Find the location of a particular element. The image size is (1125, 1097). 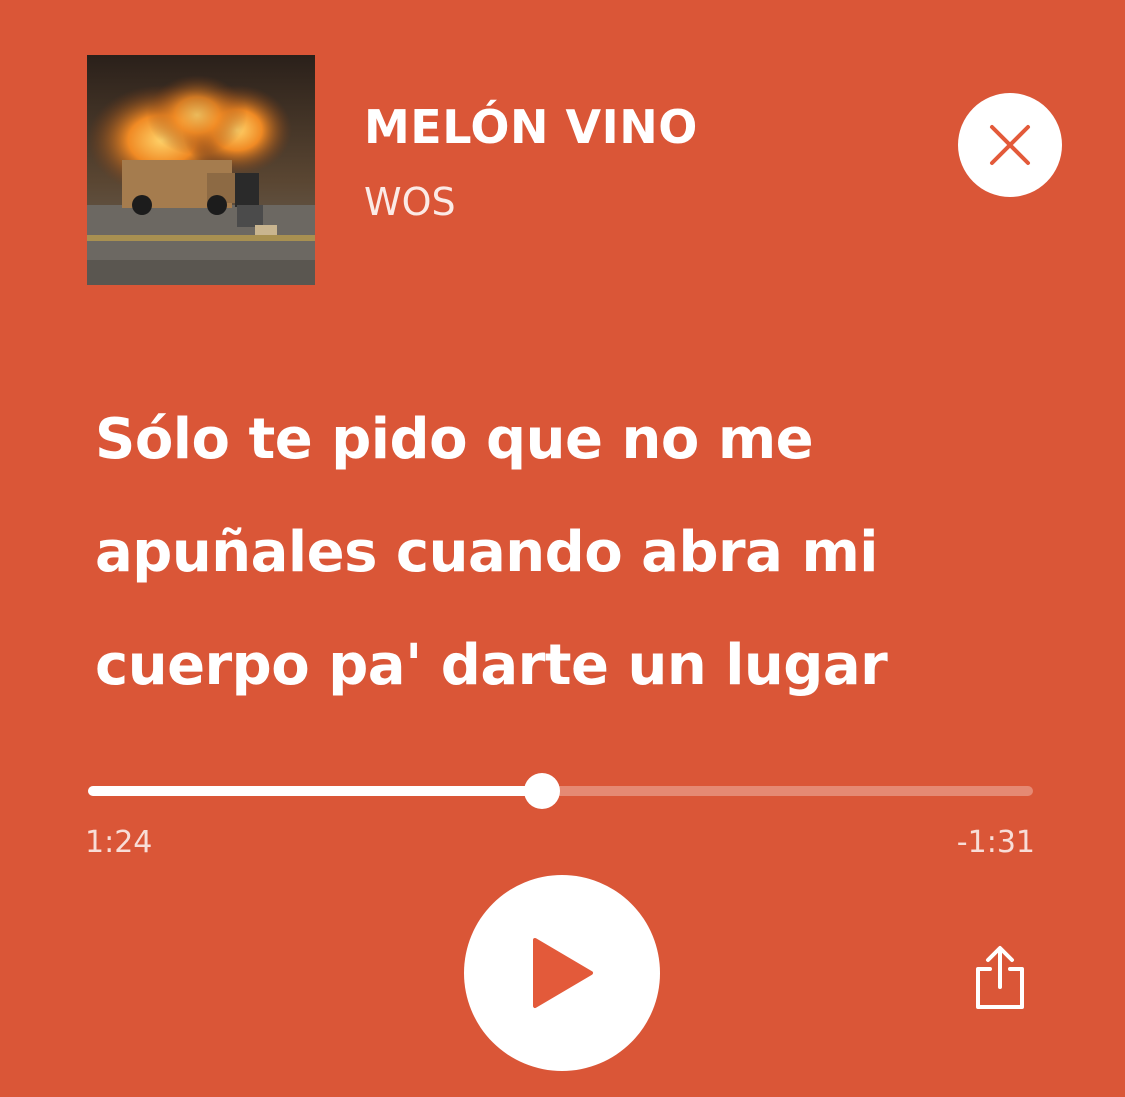

close-icon is located at coordinates (1010, 145).